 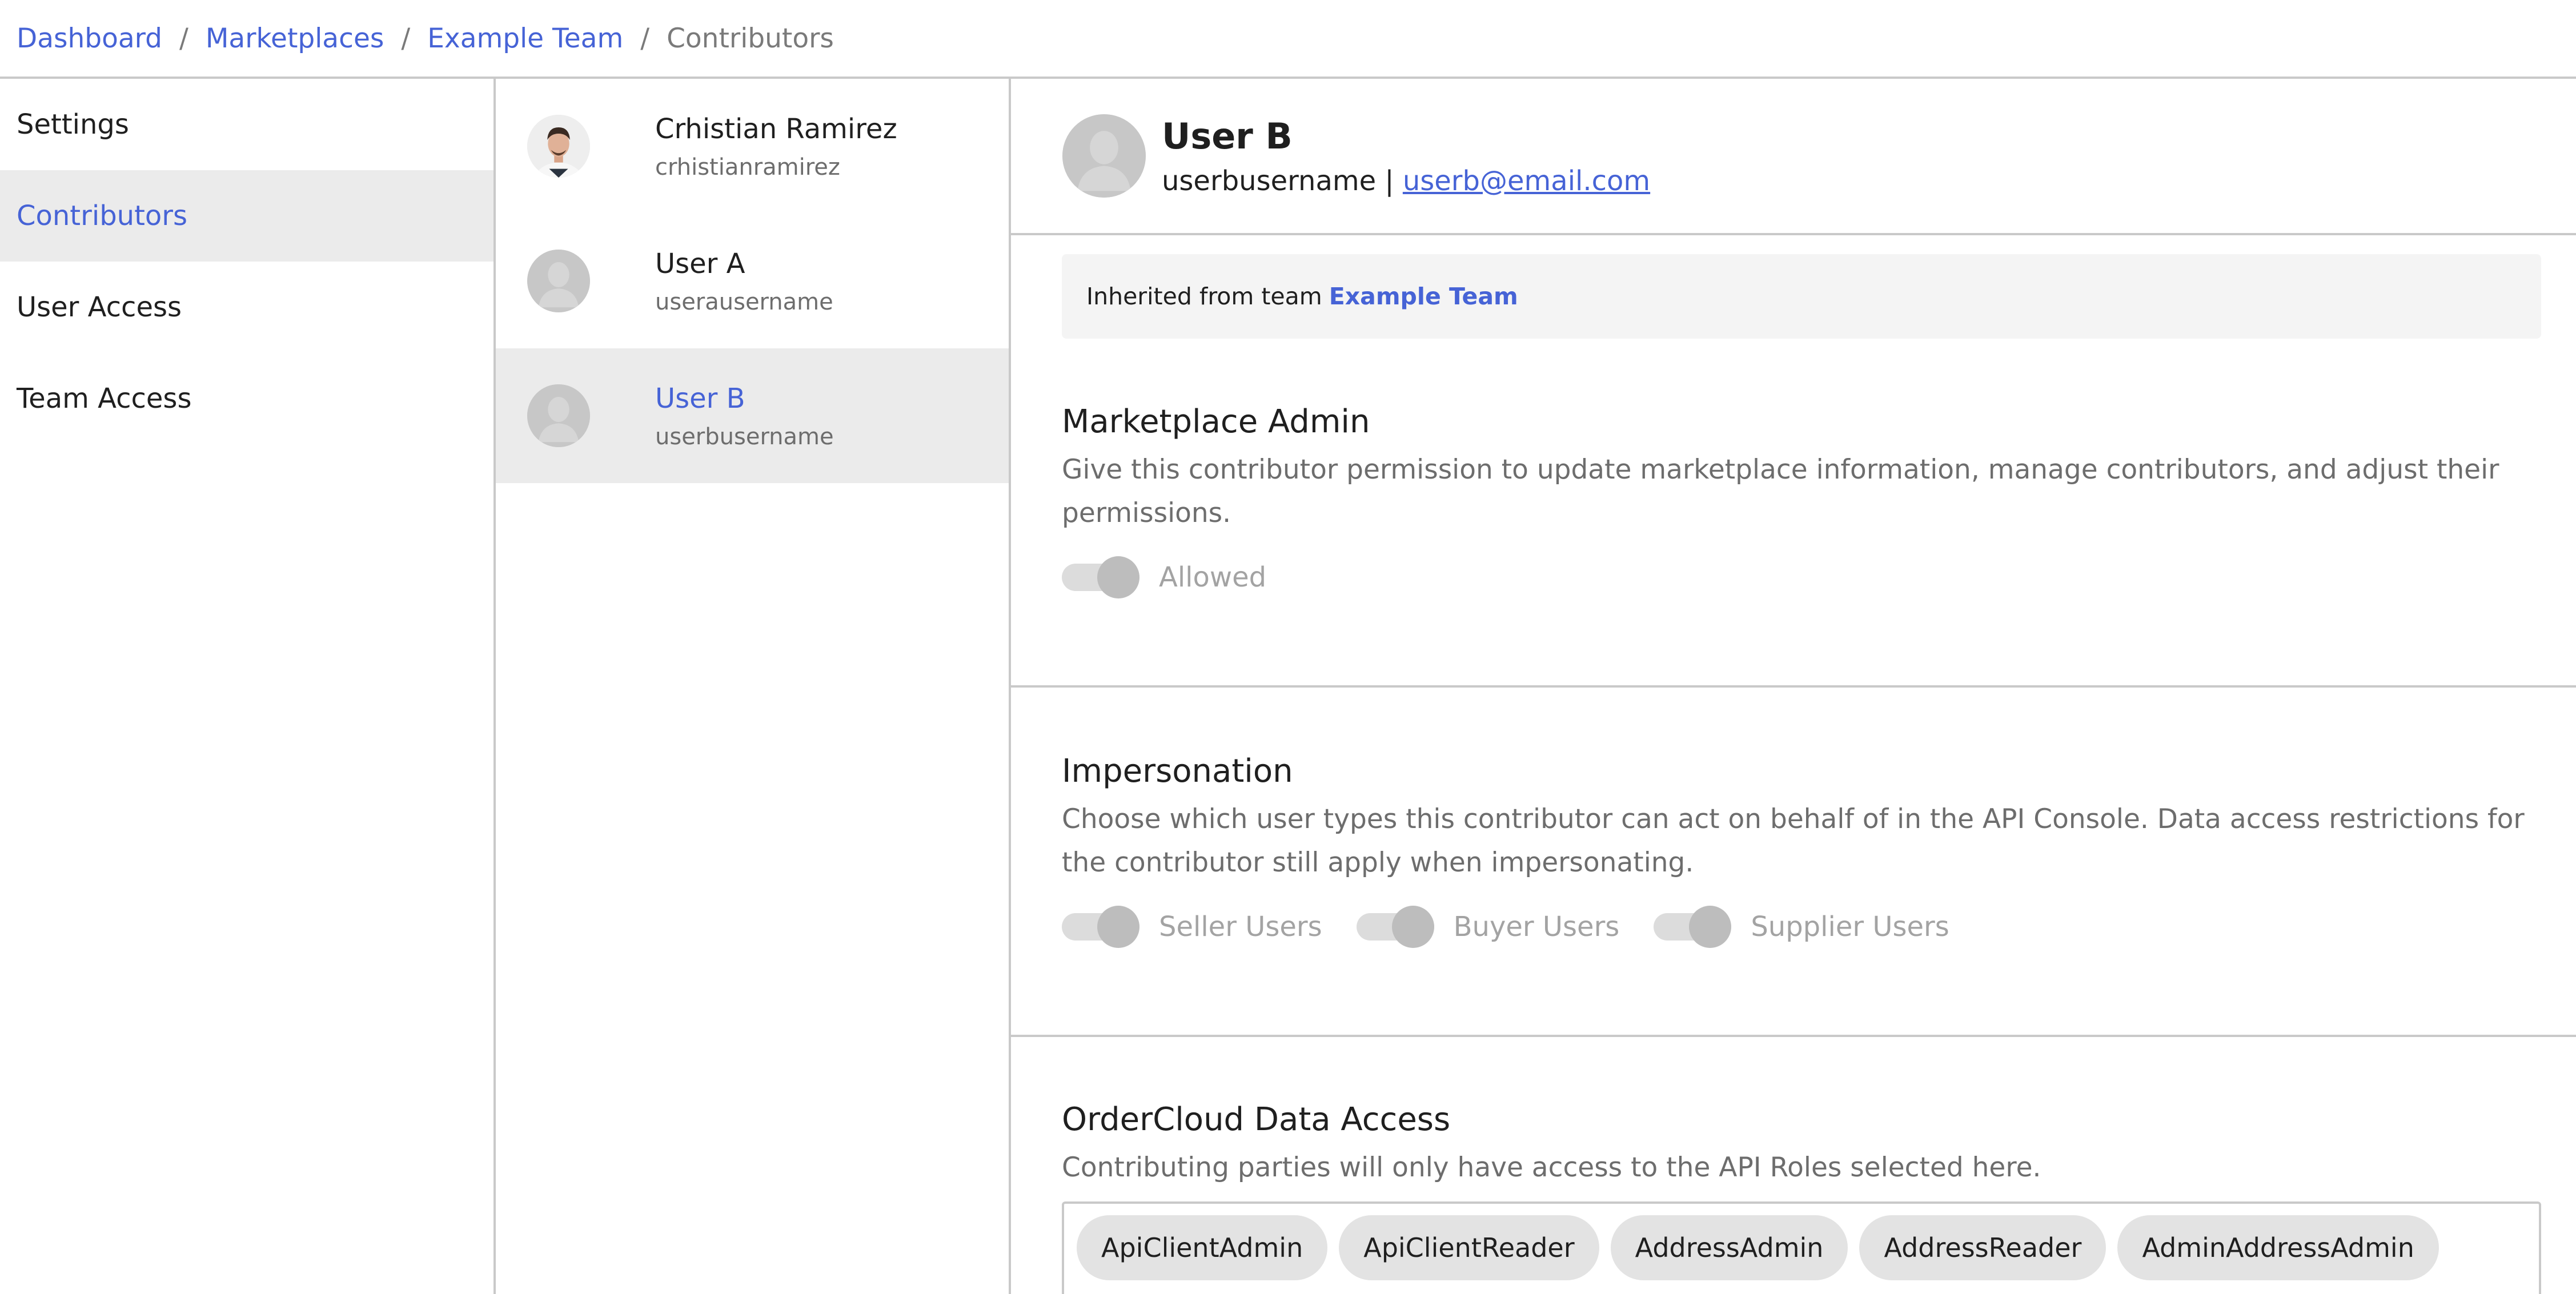 I want to click on breadcrumb-marketplaces: Marketplaces, so click(x=295, y=38).